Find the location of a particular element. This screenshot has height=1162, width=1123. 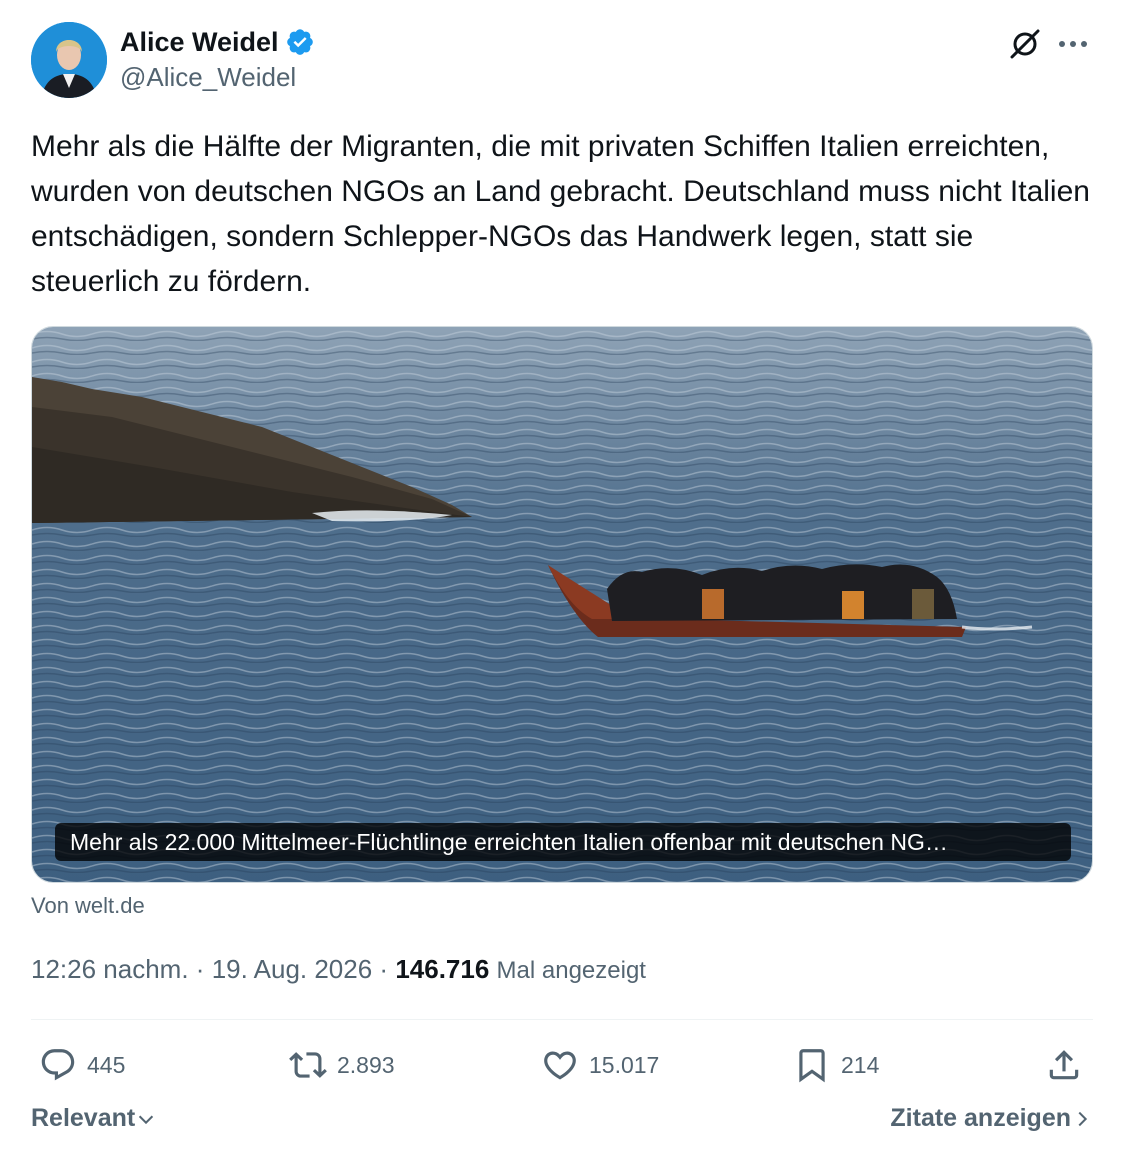

avatar is located at coordinates (69, 60).